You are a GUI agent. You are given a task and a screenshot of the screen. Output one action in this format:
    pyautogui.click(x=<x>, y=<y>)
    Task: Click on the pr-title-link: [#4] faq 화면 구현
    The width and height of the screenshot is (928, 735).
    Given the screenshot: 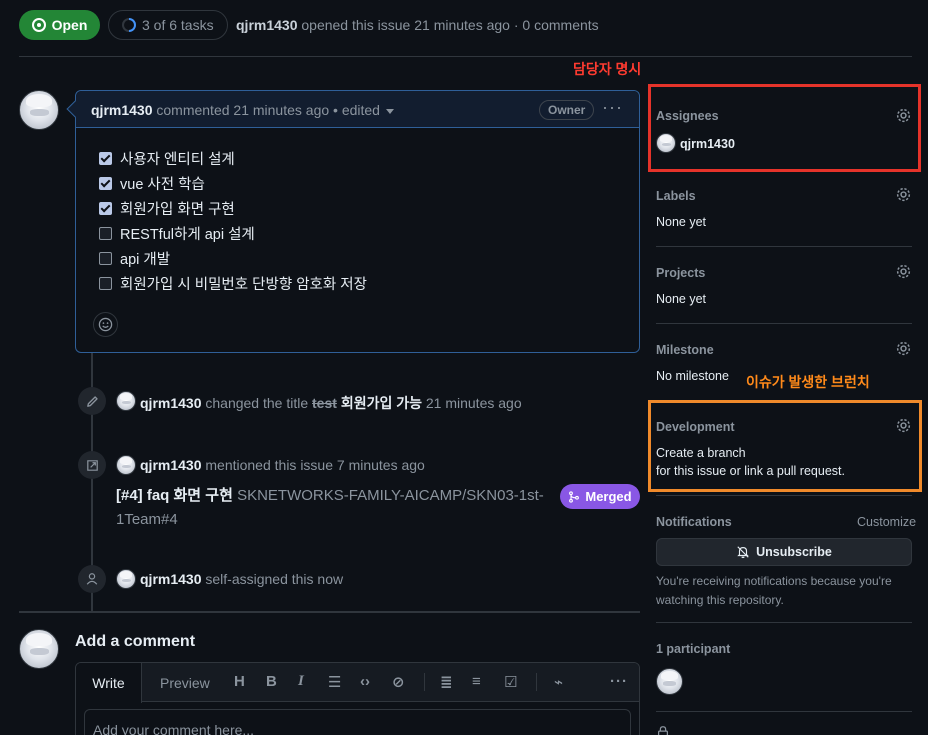 What is the action you would take?
    pyautogui.click(x=174, y=495)
    